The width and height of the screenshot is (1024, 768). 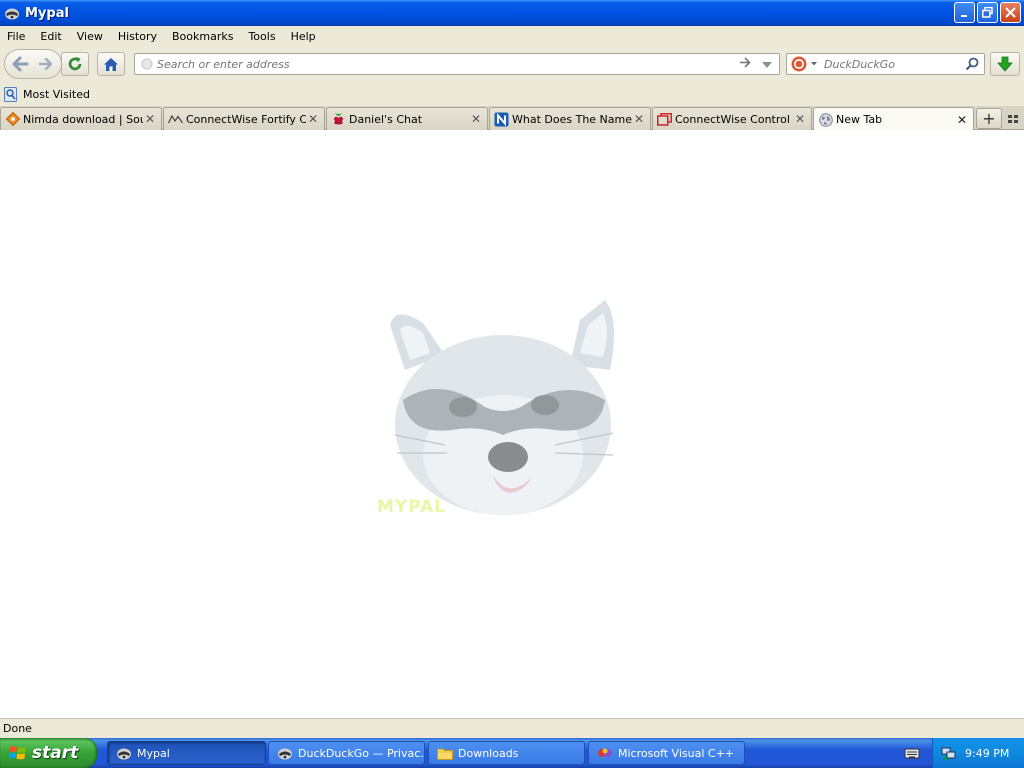 What do you see at coordinates (814, 64) in the screenshot?
I see `engine-dropdown-icon` at bounding box center [814, 64].